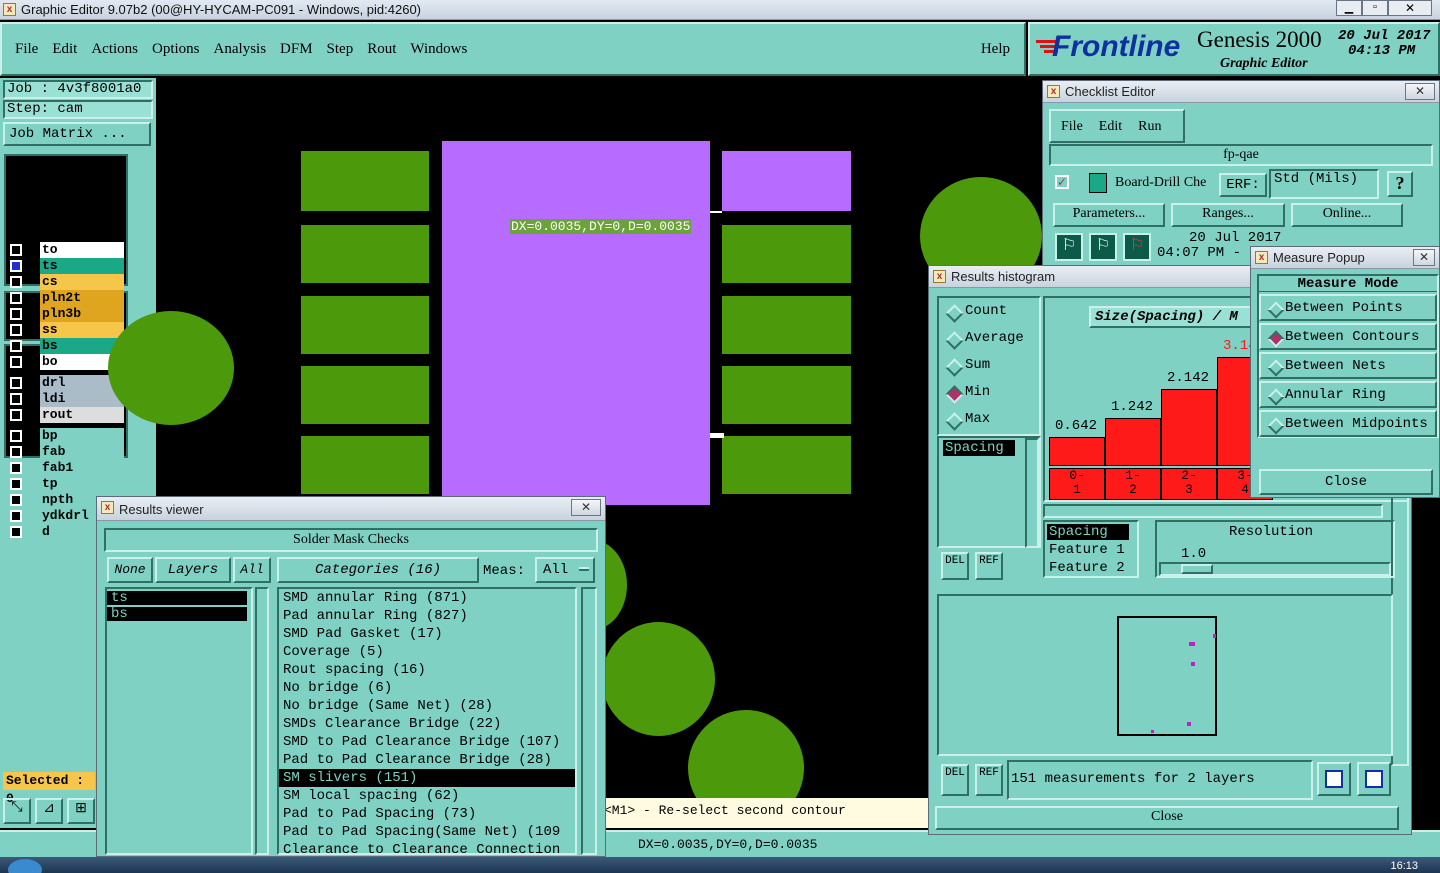 This screenshot has height=873, width=1440. What do you see at coordinates (586, 507) in the screenshot?
I see `results-viewer-close-icon: ✕` at bounding box center [586, 507].